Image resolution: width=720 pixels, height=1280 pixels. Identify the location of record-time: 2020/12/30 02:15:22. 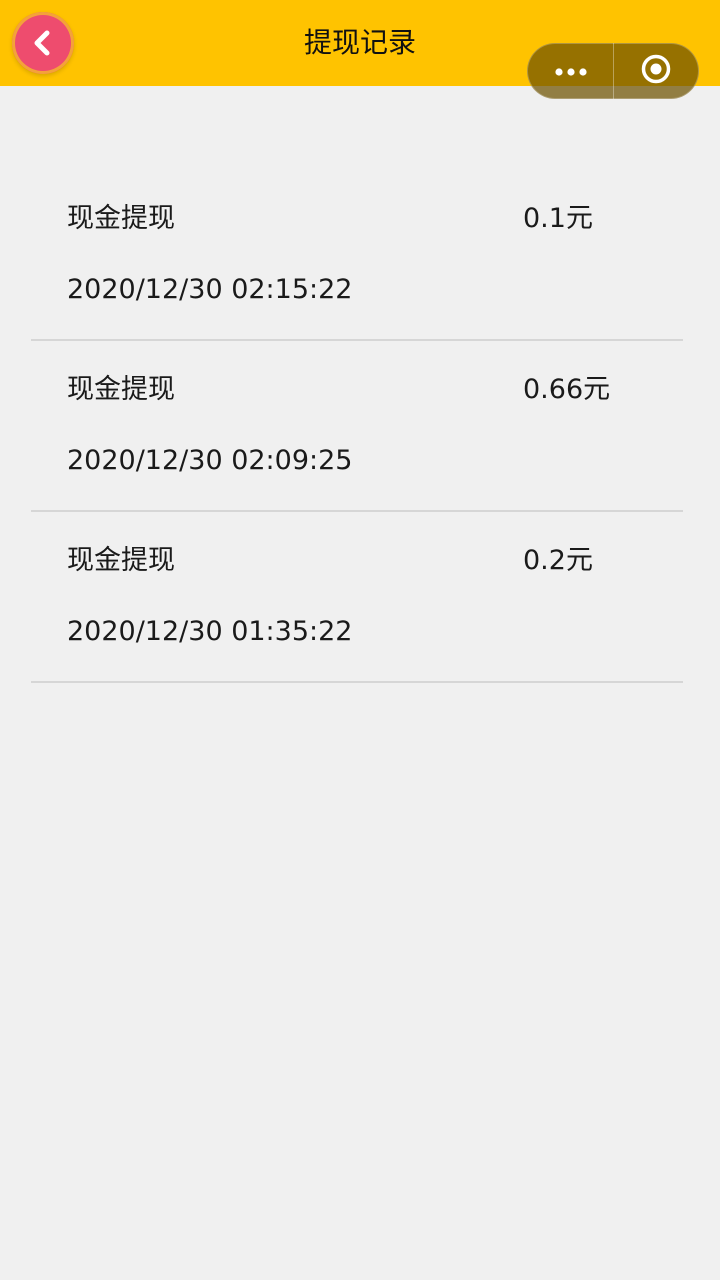
(210, 289).